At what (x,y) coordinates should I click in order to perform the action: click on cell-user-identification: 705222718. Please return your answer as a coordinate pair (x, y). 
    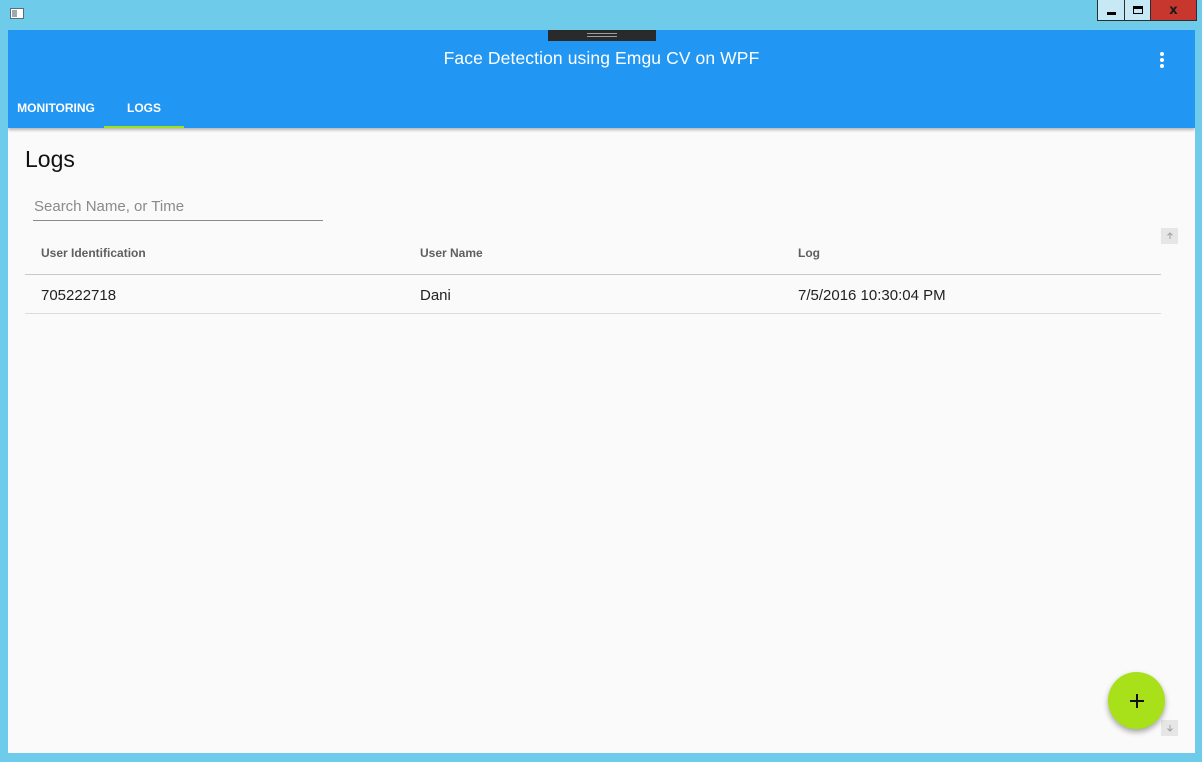
    Looking at the image, I should click on (79, 295).